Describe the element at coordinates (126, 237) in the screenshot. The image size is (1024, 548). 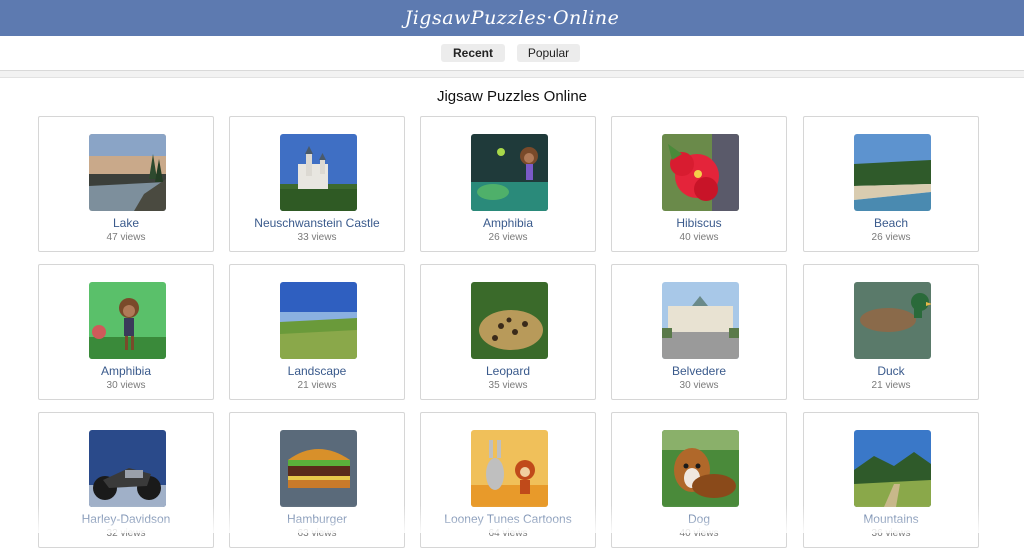
I see `puzzle-views: 47 views` at that location.